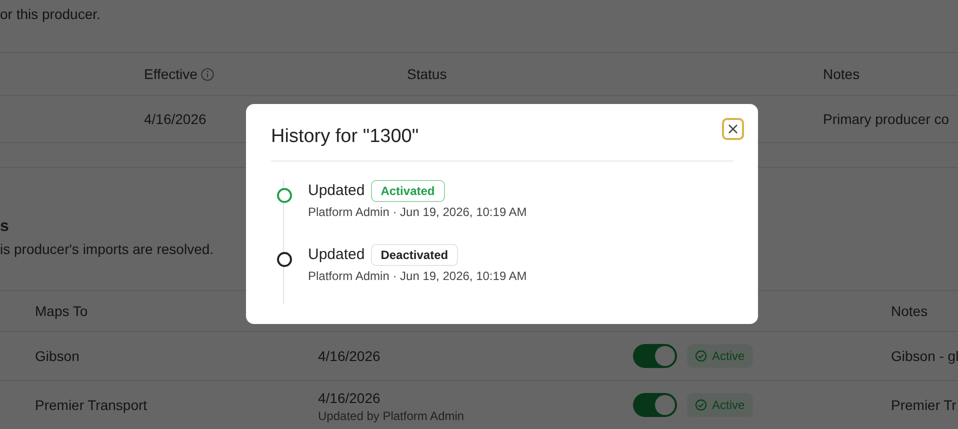 The width and height of the screenshot is (958, 429). I want to click on table-cell: 4/16/2026, so click(175, 118).